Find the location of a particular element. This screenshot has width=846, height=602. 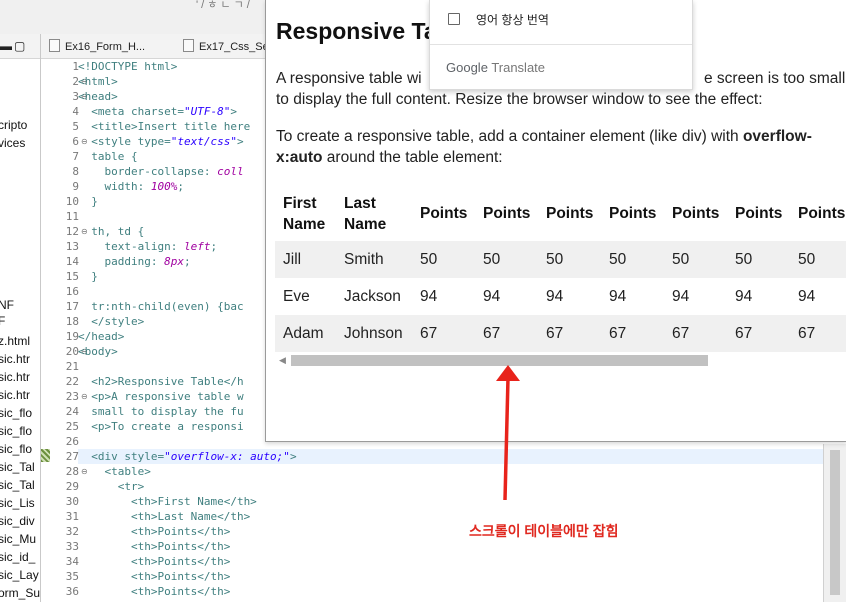

annotation-text: 스크롤이 테이블에만 잡힘 is located at coordinates (544, 531).